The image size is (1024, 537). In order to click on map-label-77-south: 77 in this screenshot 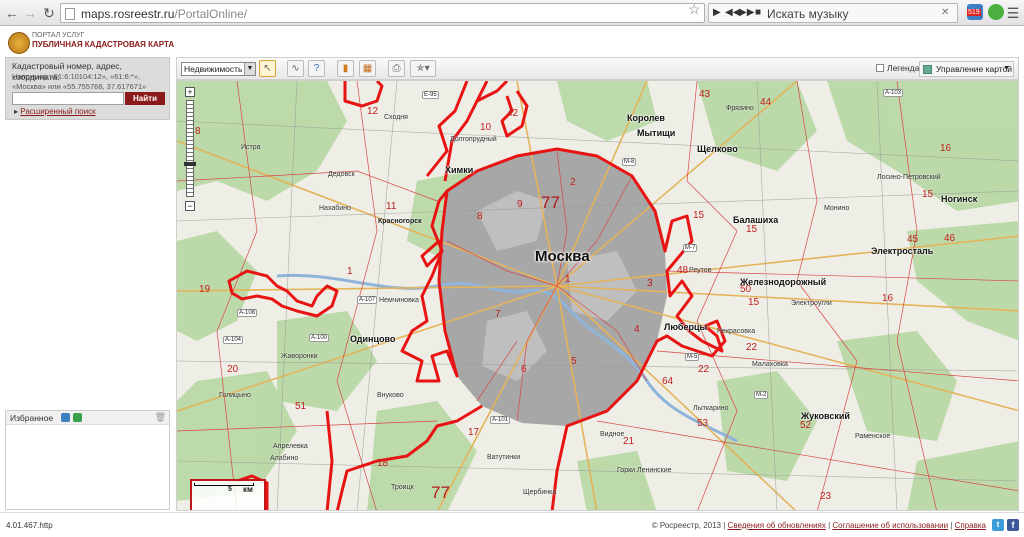, I will do `click(440, 492)`.